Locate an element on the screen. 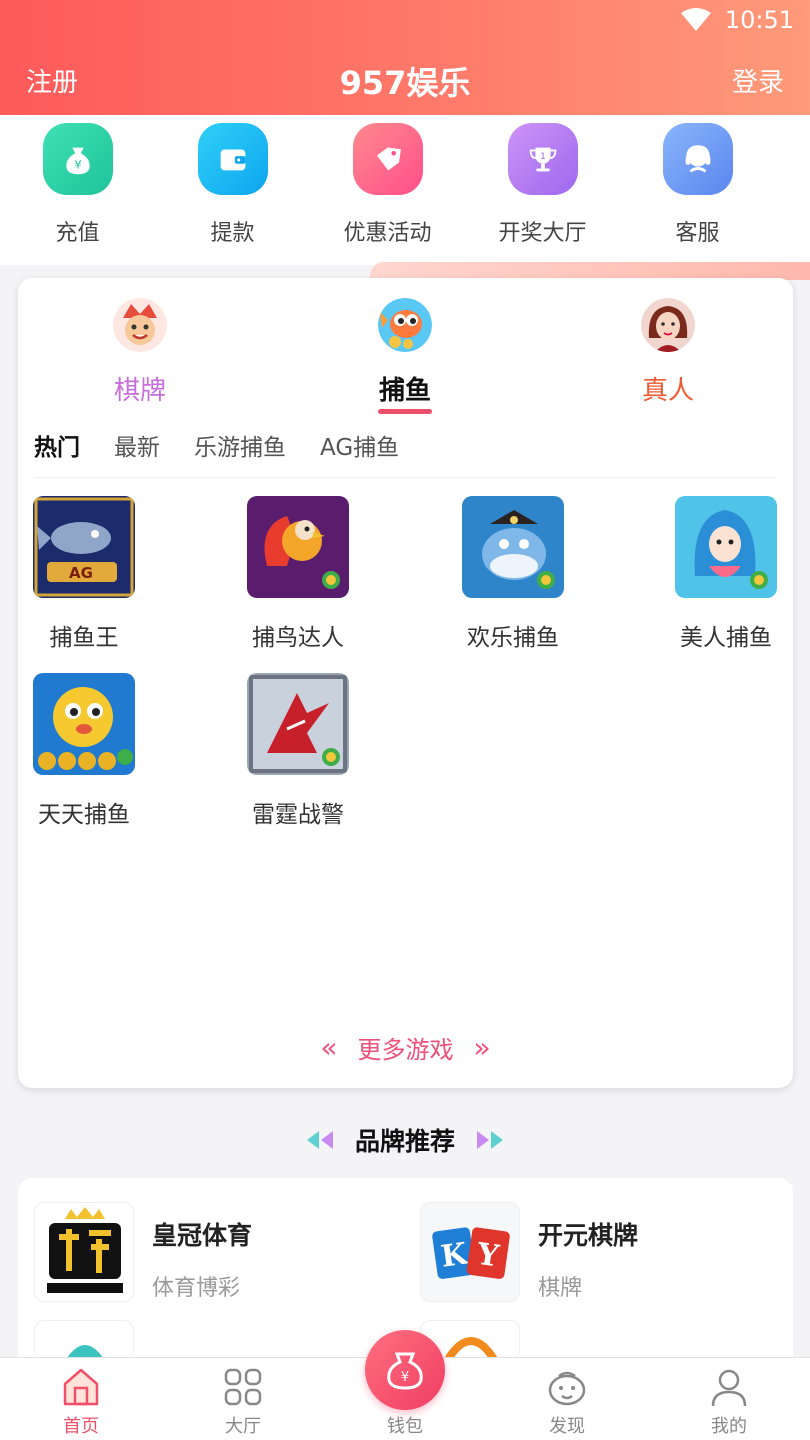 Image resolution: width=810 pixels, height=1440 pixels. category-label: 捕鱼 is located at coordinates (404, 391).